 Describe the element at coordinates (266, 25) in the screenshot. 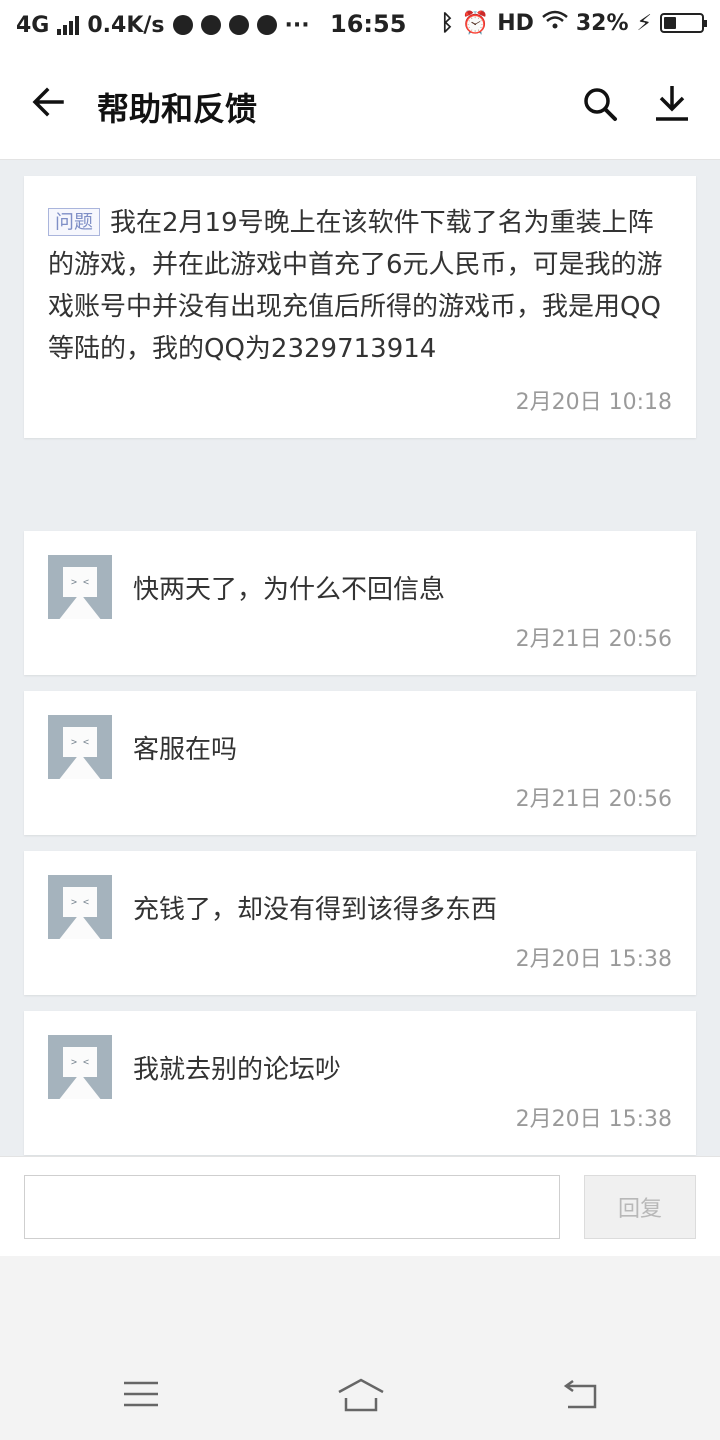

I see `storage-notify-icon` at that location.